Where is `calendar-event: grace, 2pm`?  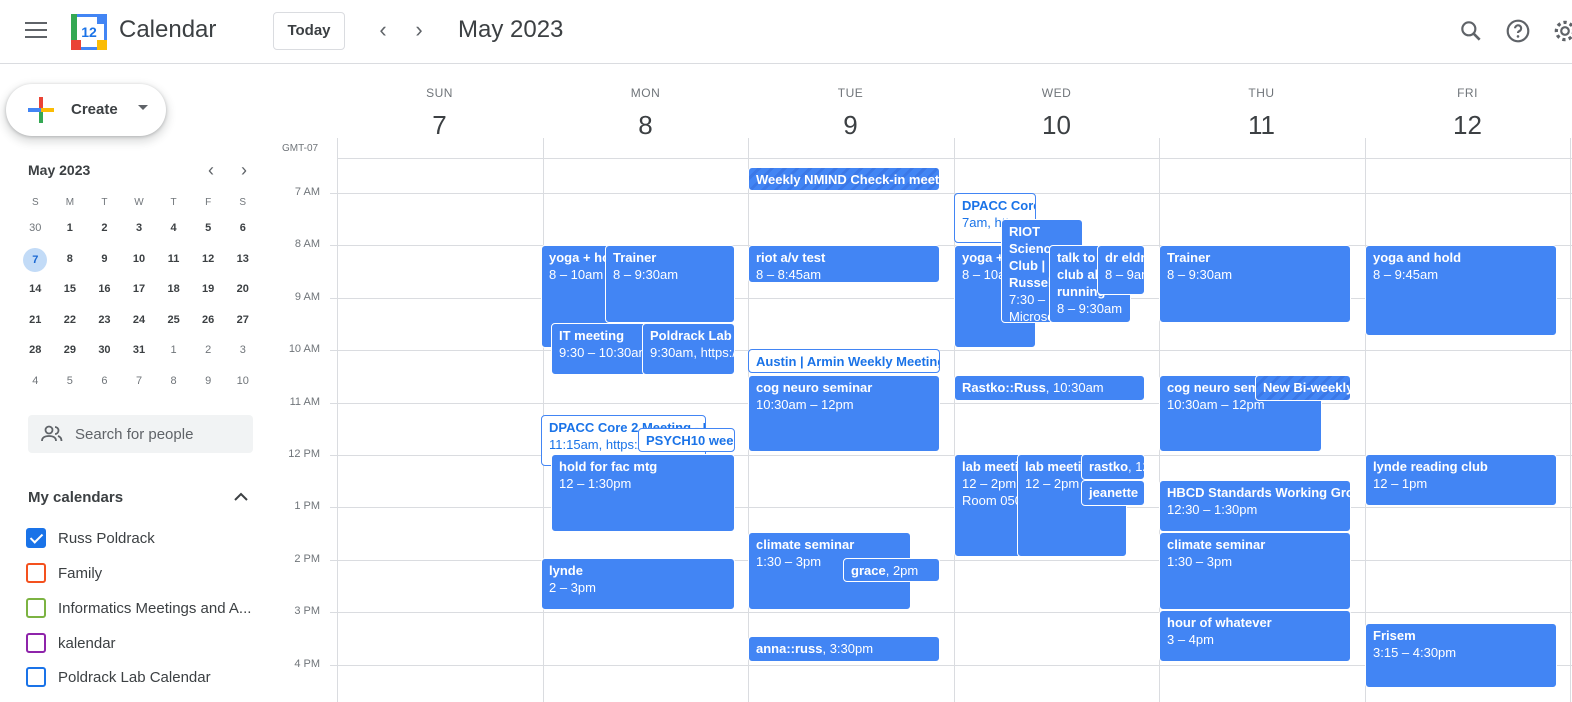 calendar-event: grace, 2pm is located at coordinates (891, 570).